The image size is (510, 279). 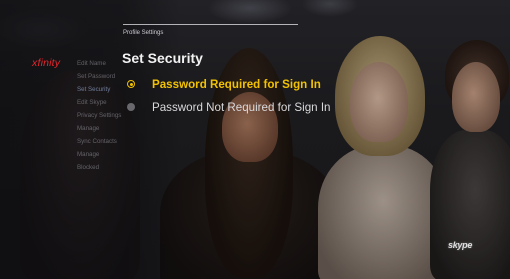 What do you see at coordinates (241, 107) in the screenshot?
I see `option-label: Password Not Required for Sign In` at bounding box center [241, 107].